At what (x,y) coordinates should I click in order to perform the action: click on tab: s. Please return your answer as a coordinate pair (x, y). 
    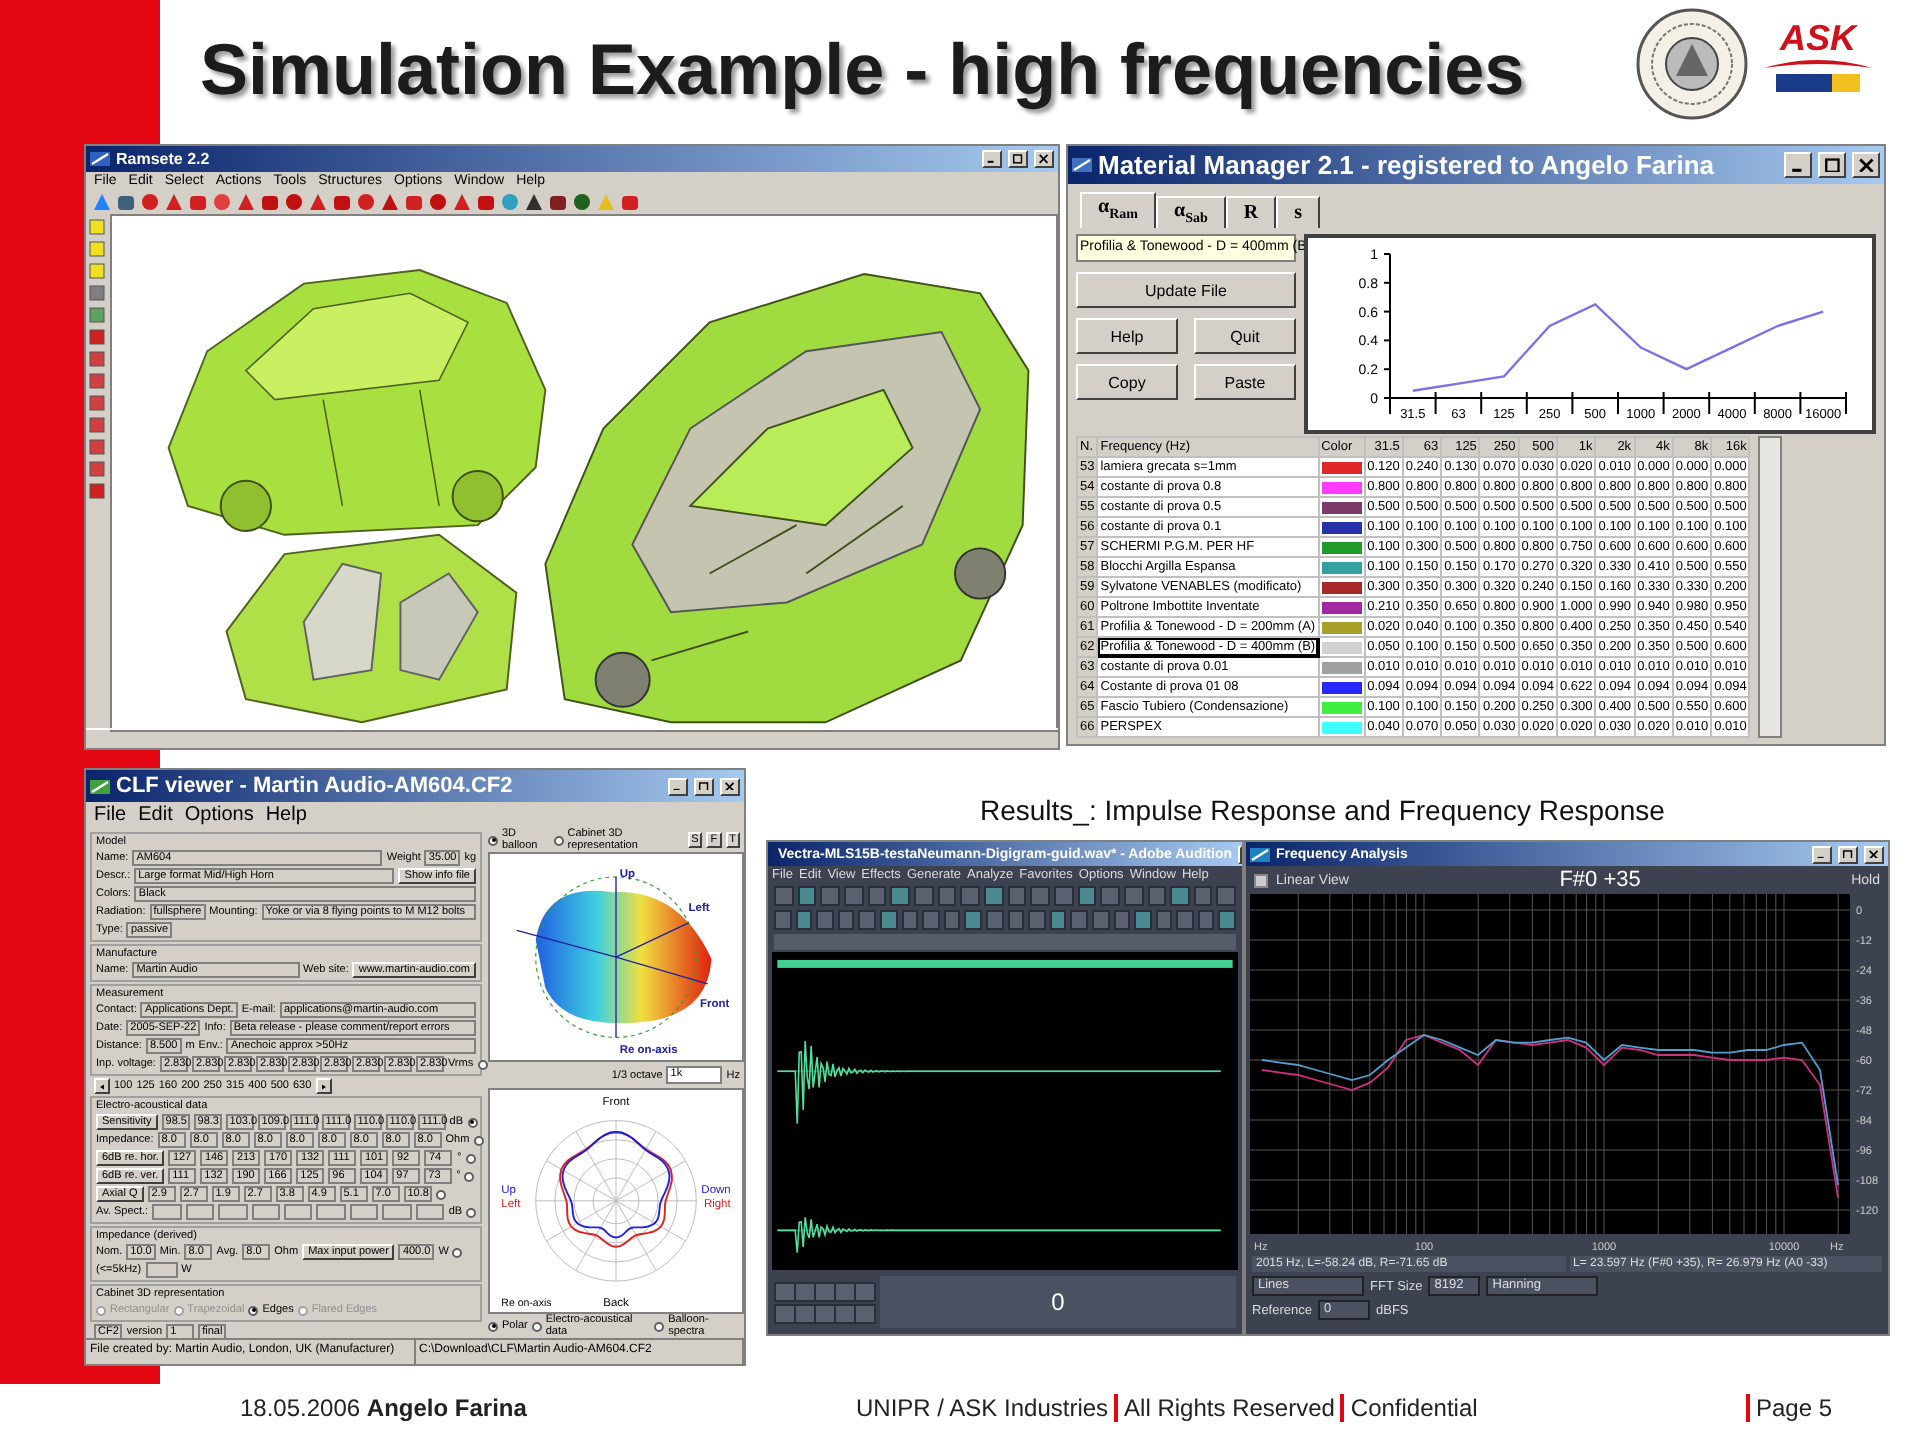
    Looking at the image, I should click on (1298, 212).